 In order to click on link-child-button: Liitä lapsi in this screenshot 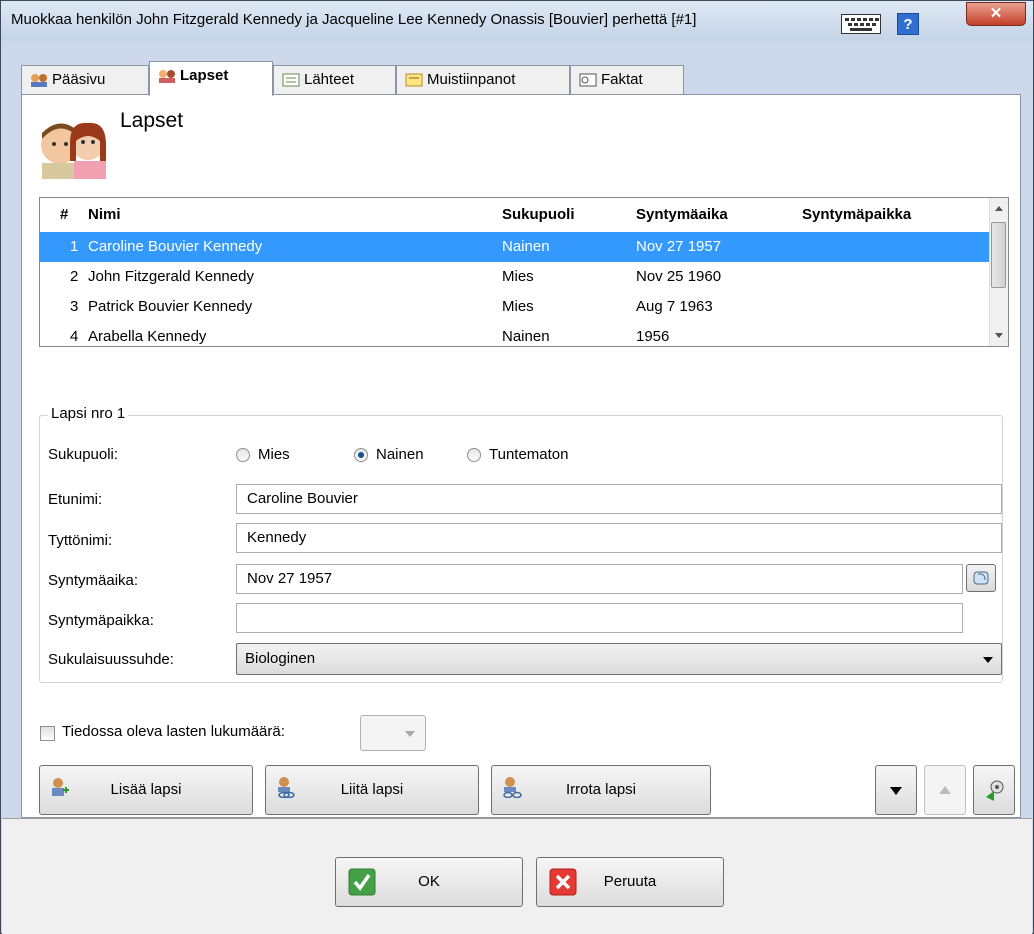, I will do `click(372, 790)`.